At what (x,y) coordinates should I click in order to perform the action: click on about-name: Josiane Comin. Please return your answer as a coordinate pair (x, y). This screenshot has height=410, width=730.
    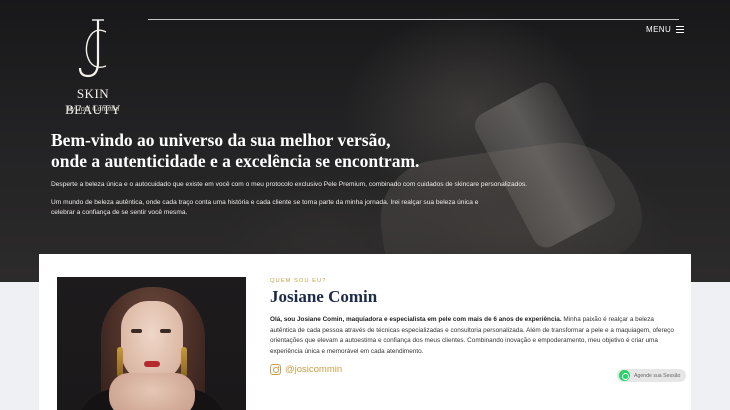
    Looking at the image, I should click on (324, 296).